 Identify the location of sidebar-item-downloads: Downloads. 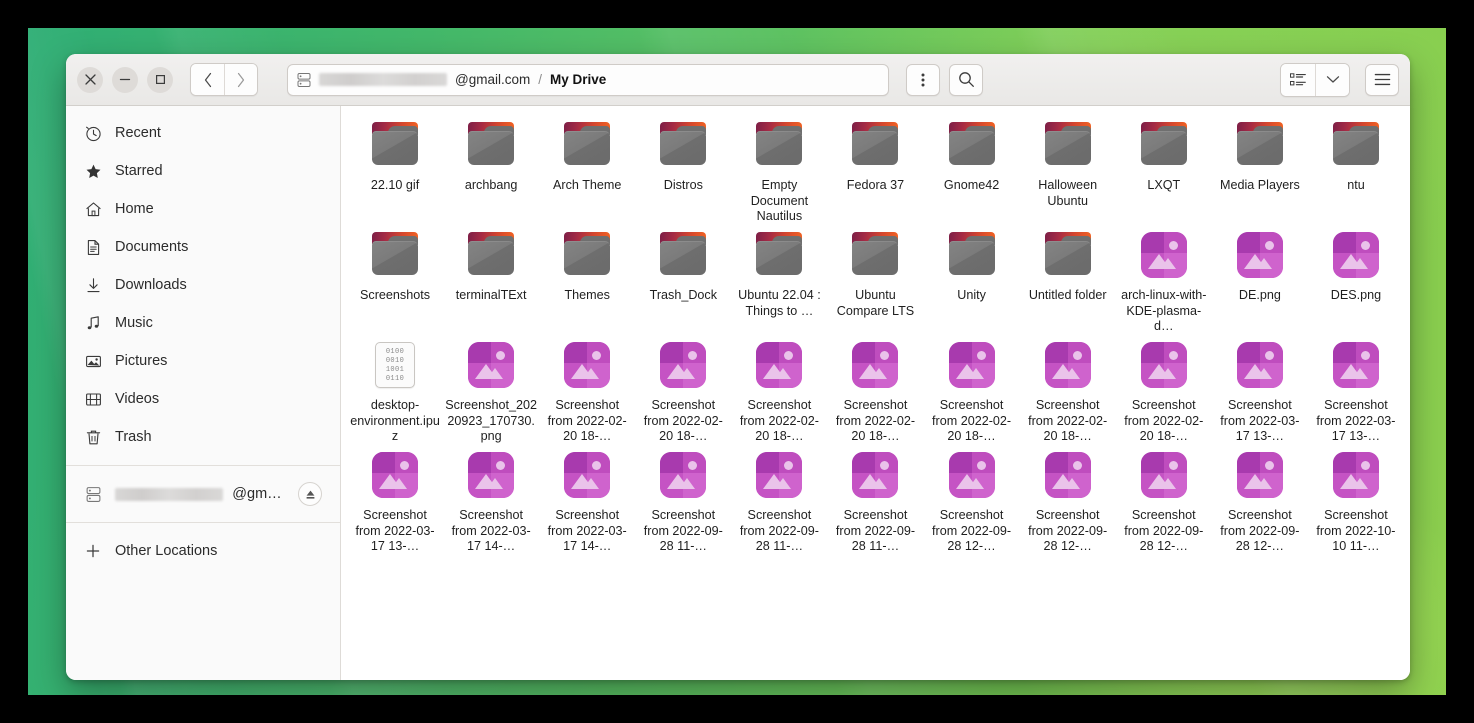
(203, 285).